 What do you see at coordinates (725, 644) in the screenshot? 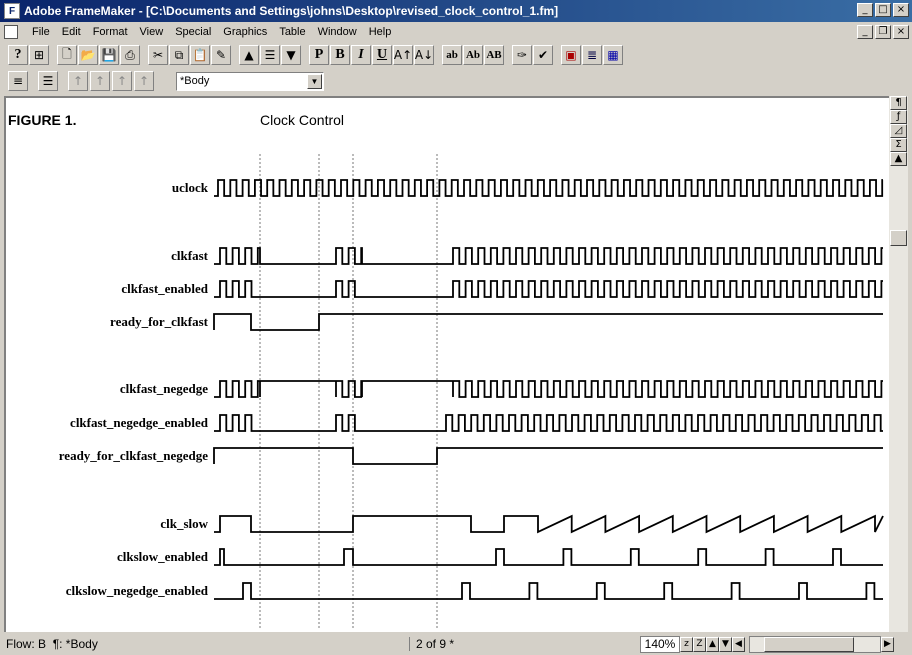
I see `next-page-icon: ▼` at bounding box center [725, 644].